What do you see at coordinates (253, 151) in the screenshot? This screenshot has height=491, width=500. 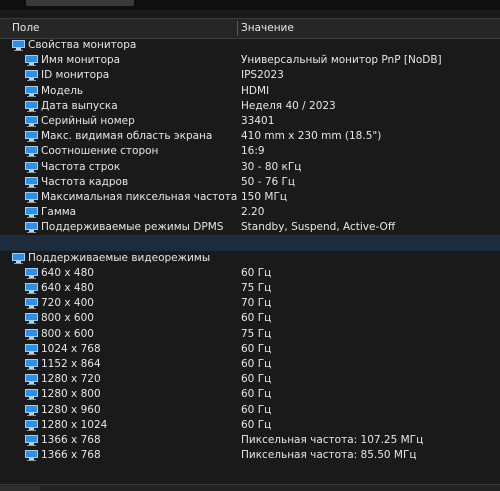 I see `property-value: 16:9` at bounding box center [253, 151].